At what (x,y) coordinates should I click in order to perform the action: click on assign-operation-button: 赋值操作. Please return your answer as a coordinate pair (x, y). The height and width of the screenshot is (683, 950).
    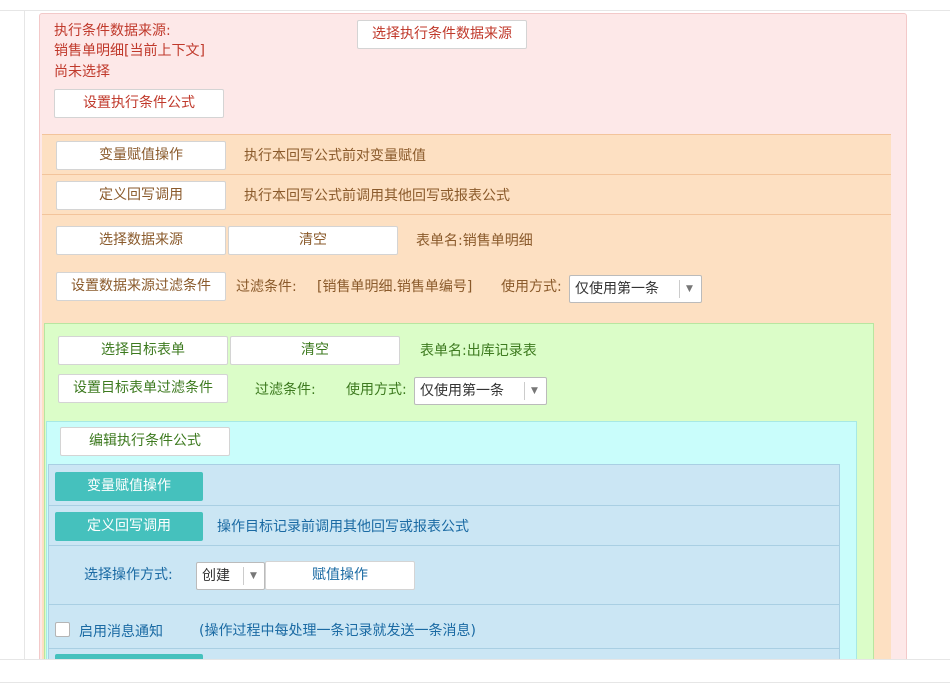
    Looking at the image, I should click on (340, 575).